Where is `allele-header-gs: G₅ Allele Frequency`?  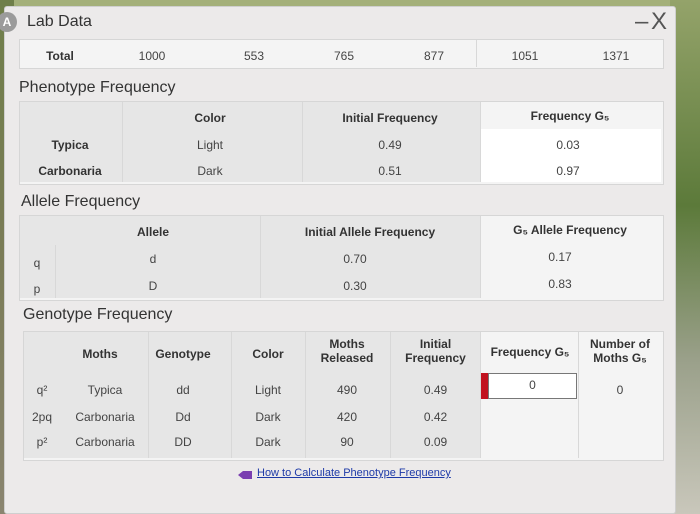
allele-header-gs: G₅ Allele Frequency is located at coordinates (570, 230).